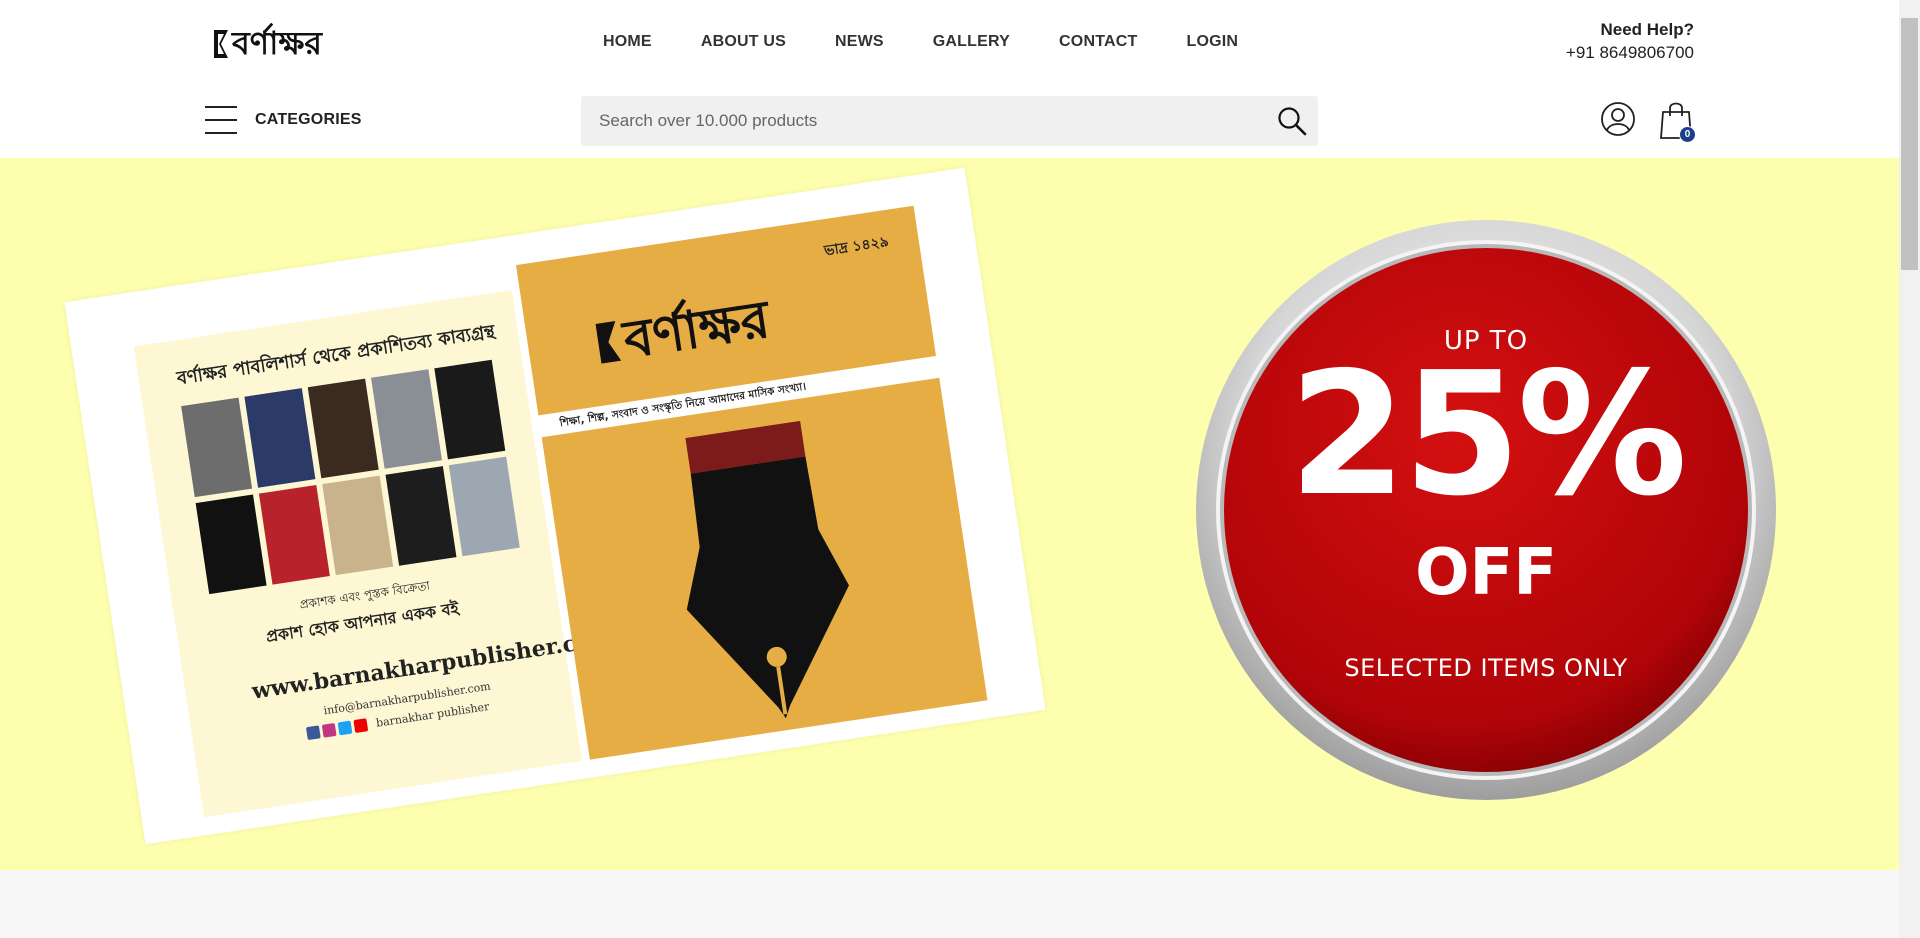  Describe the element at coordinates (1909, 469) in the screenshot. I see `page-scrollbar` at that location.